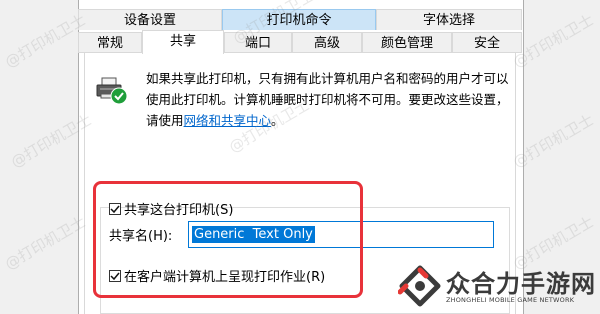 This screenshot has height=314, width=600. Describe the element at coordinates (449, 19) in the screenshot. I see `tab-font-selection: 字体选择` at that location.